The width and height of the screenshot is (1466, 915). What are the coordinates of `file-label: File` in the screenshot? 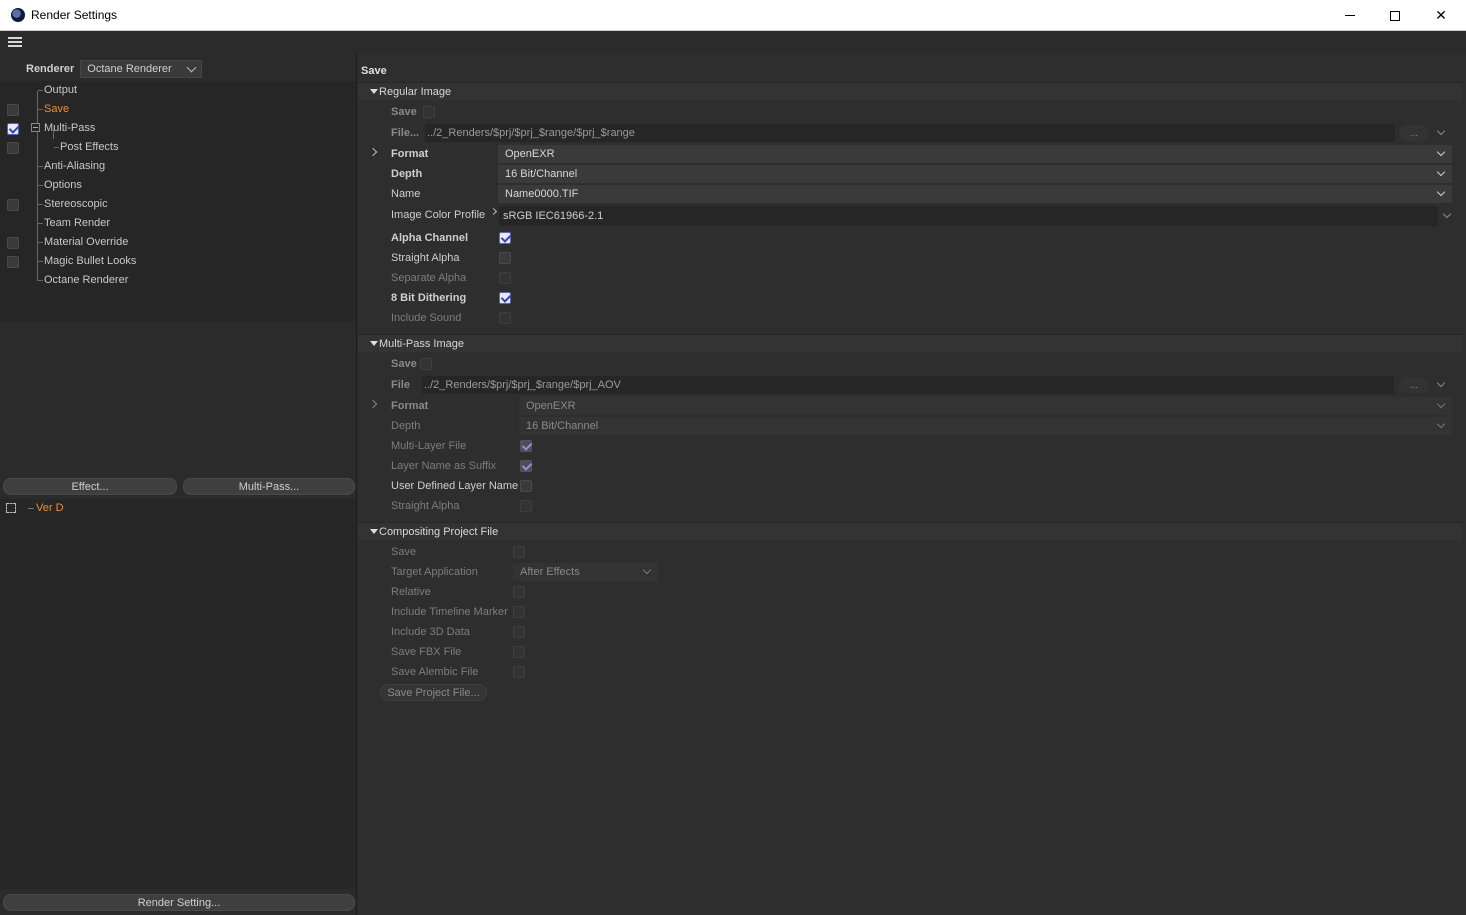 It's located at (400, 385).